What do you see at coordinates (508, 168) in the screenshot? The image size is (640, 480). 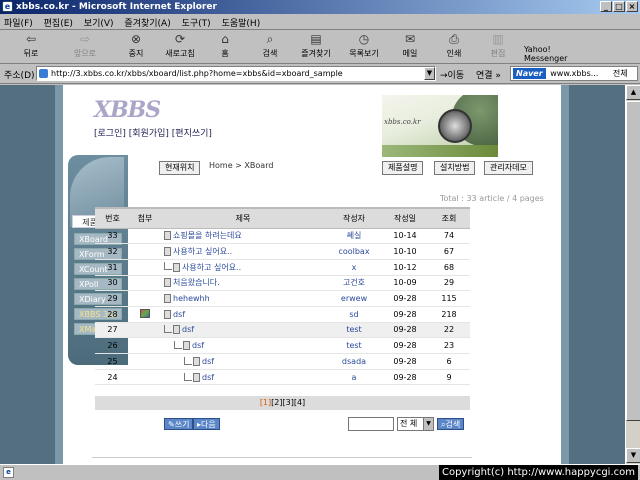 I see `admin-demo-button: 관리자데모` at bounding box center [508, 168].